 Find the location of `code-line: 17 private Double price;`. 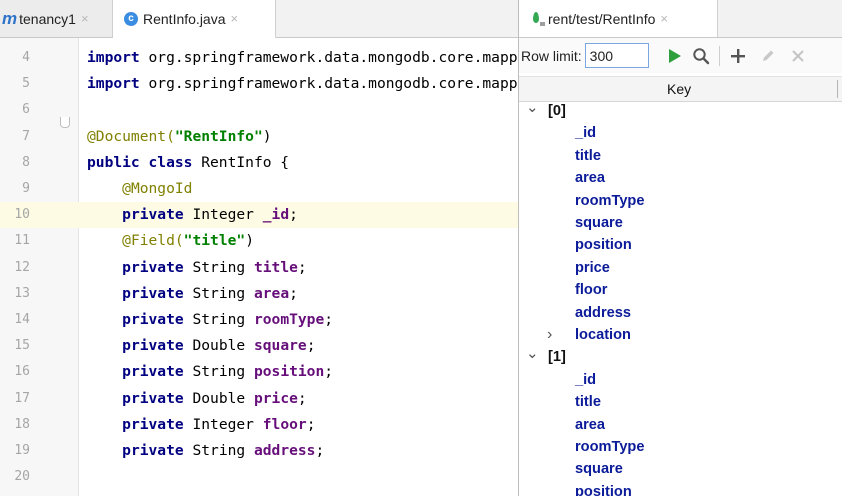

code-line: 17 private Double price; is located at coordinates (259, 399).